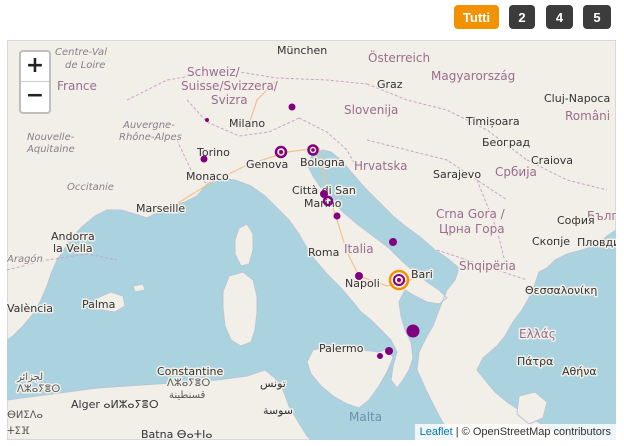 This screenshot has height=446, width=624. What do you see at coordinates (552, 160) in the screenshot?
I see `label-craiova: Craiova` at bounding box center [552, 160].